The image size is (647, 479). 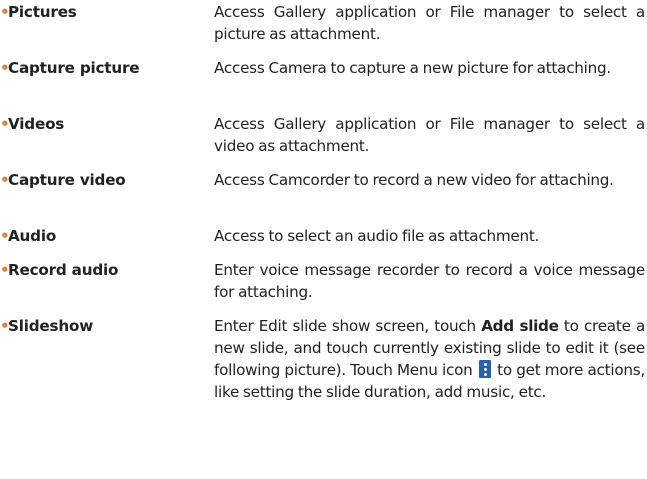 What do you see at coordinates (348, 326) in the screenshot?
I see `desc-text: Enter Edit slide show screen, touch` at bounding box center [348, 326].